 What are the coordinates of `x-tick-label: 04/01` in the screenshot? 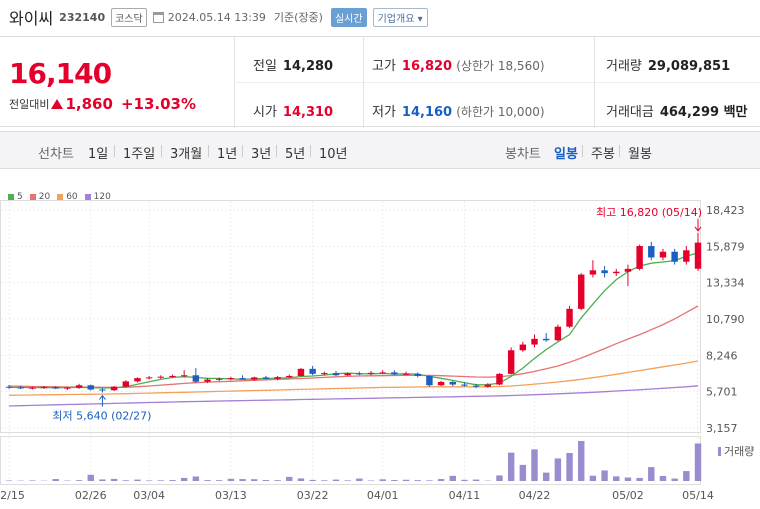 It's located at (383, 495).